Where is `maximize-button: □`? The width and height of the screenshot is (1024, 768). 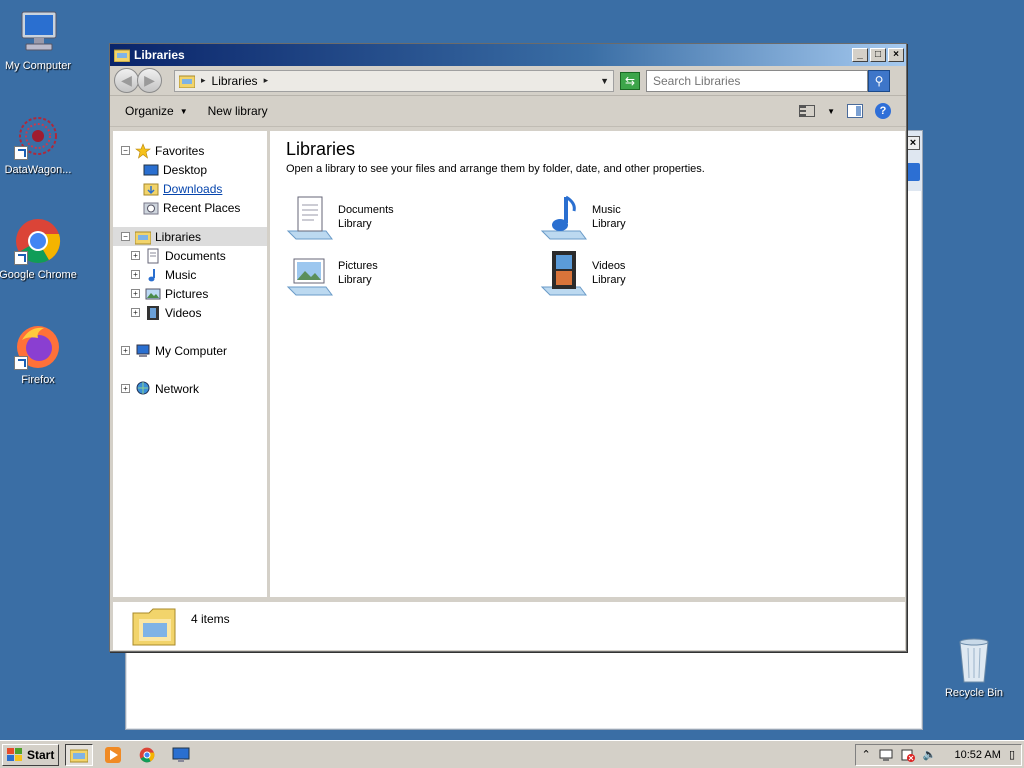
maximize-button: □ is located at coordinates (878, 55).